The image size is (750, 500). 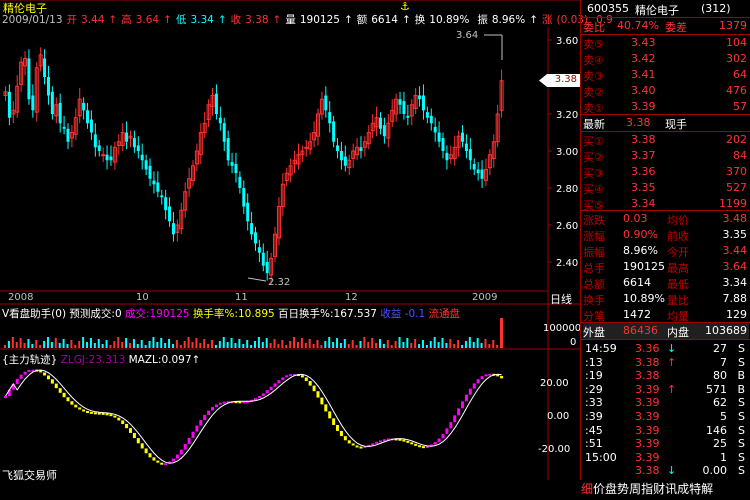 I want to click on stat-value: 3.35, so click(x=735, y=234).